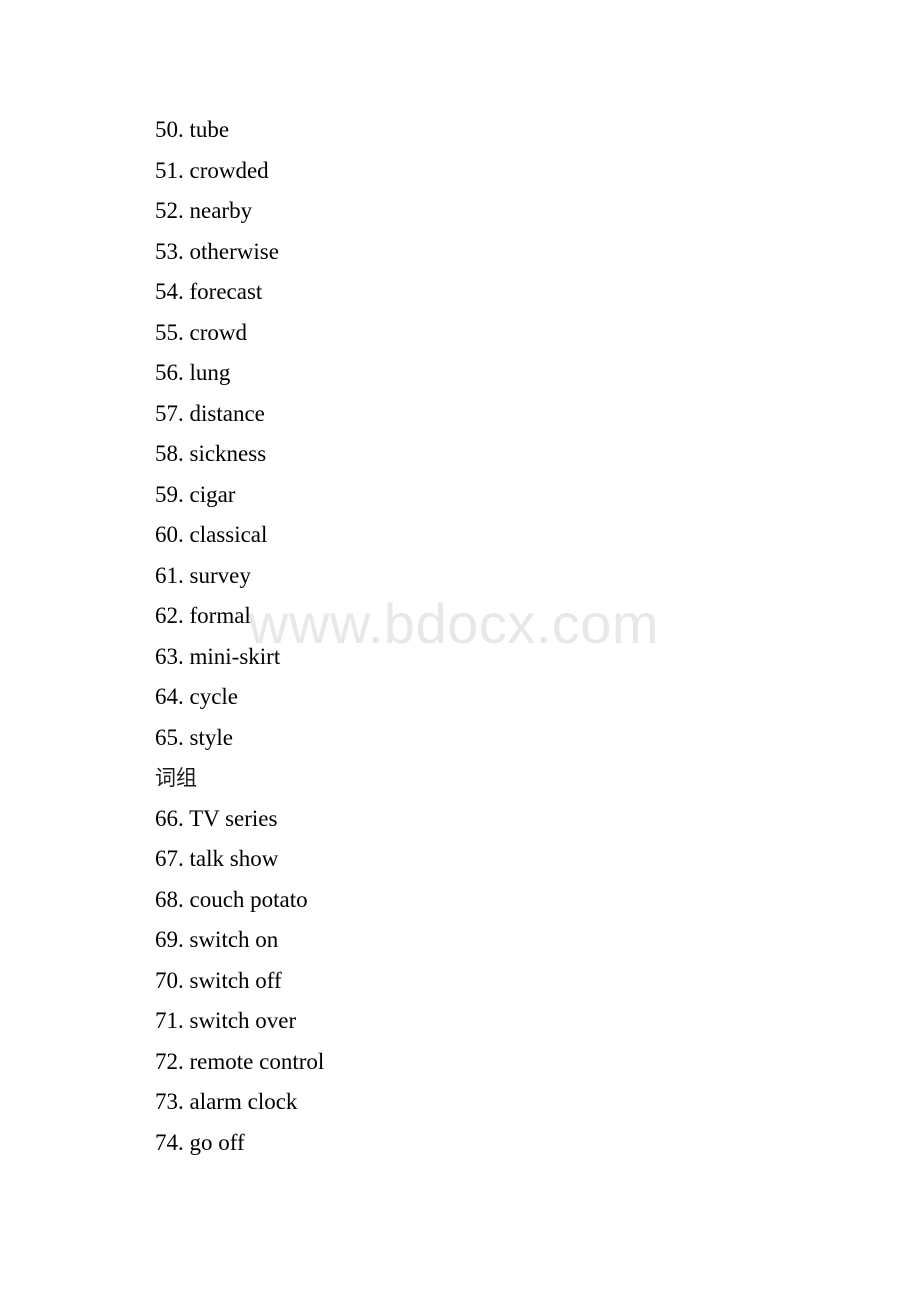 The height and width of the screenshot is (1302, 920). I want to click on vocabulary-item: 67. talk show, so click(217, 858).